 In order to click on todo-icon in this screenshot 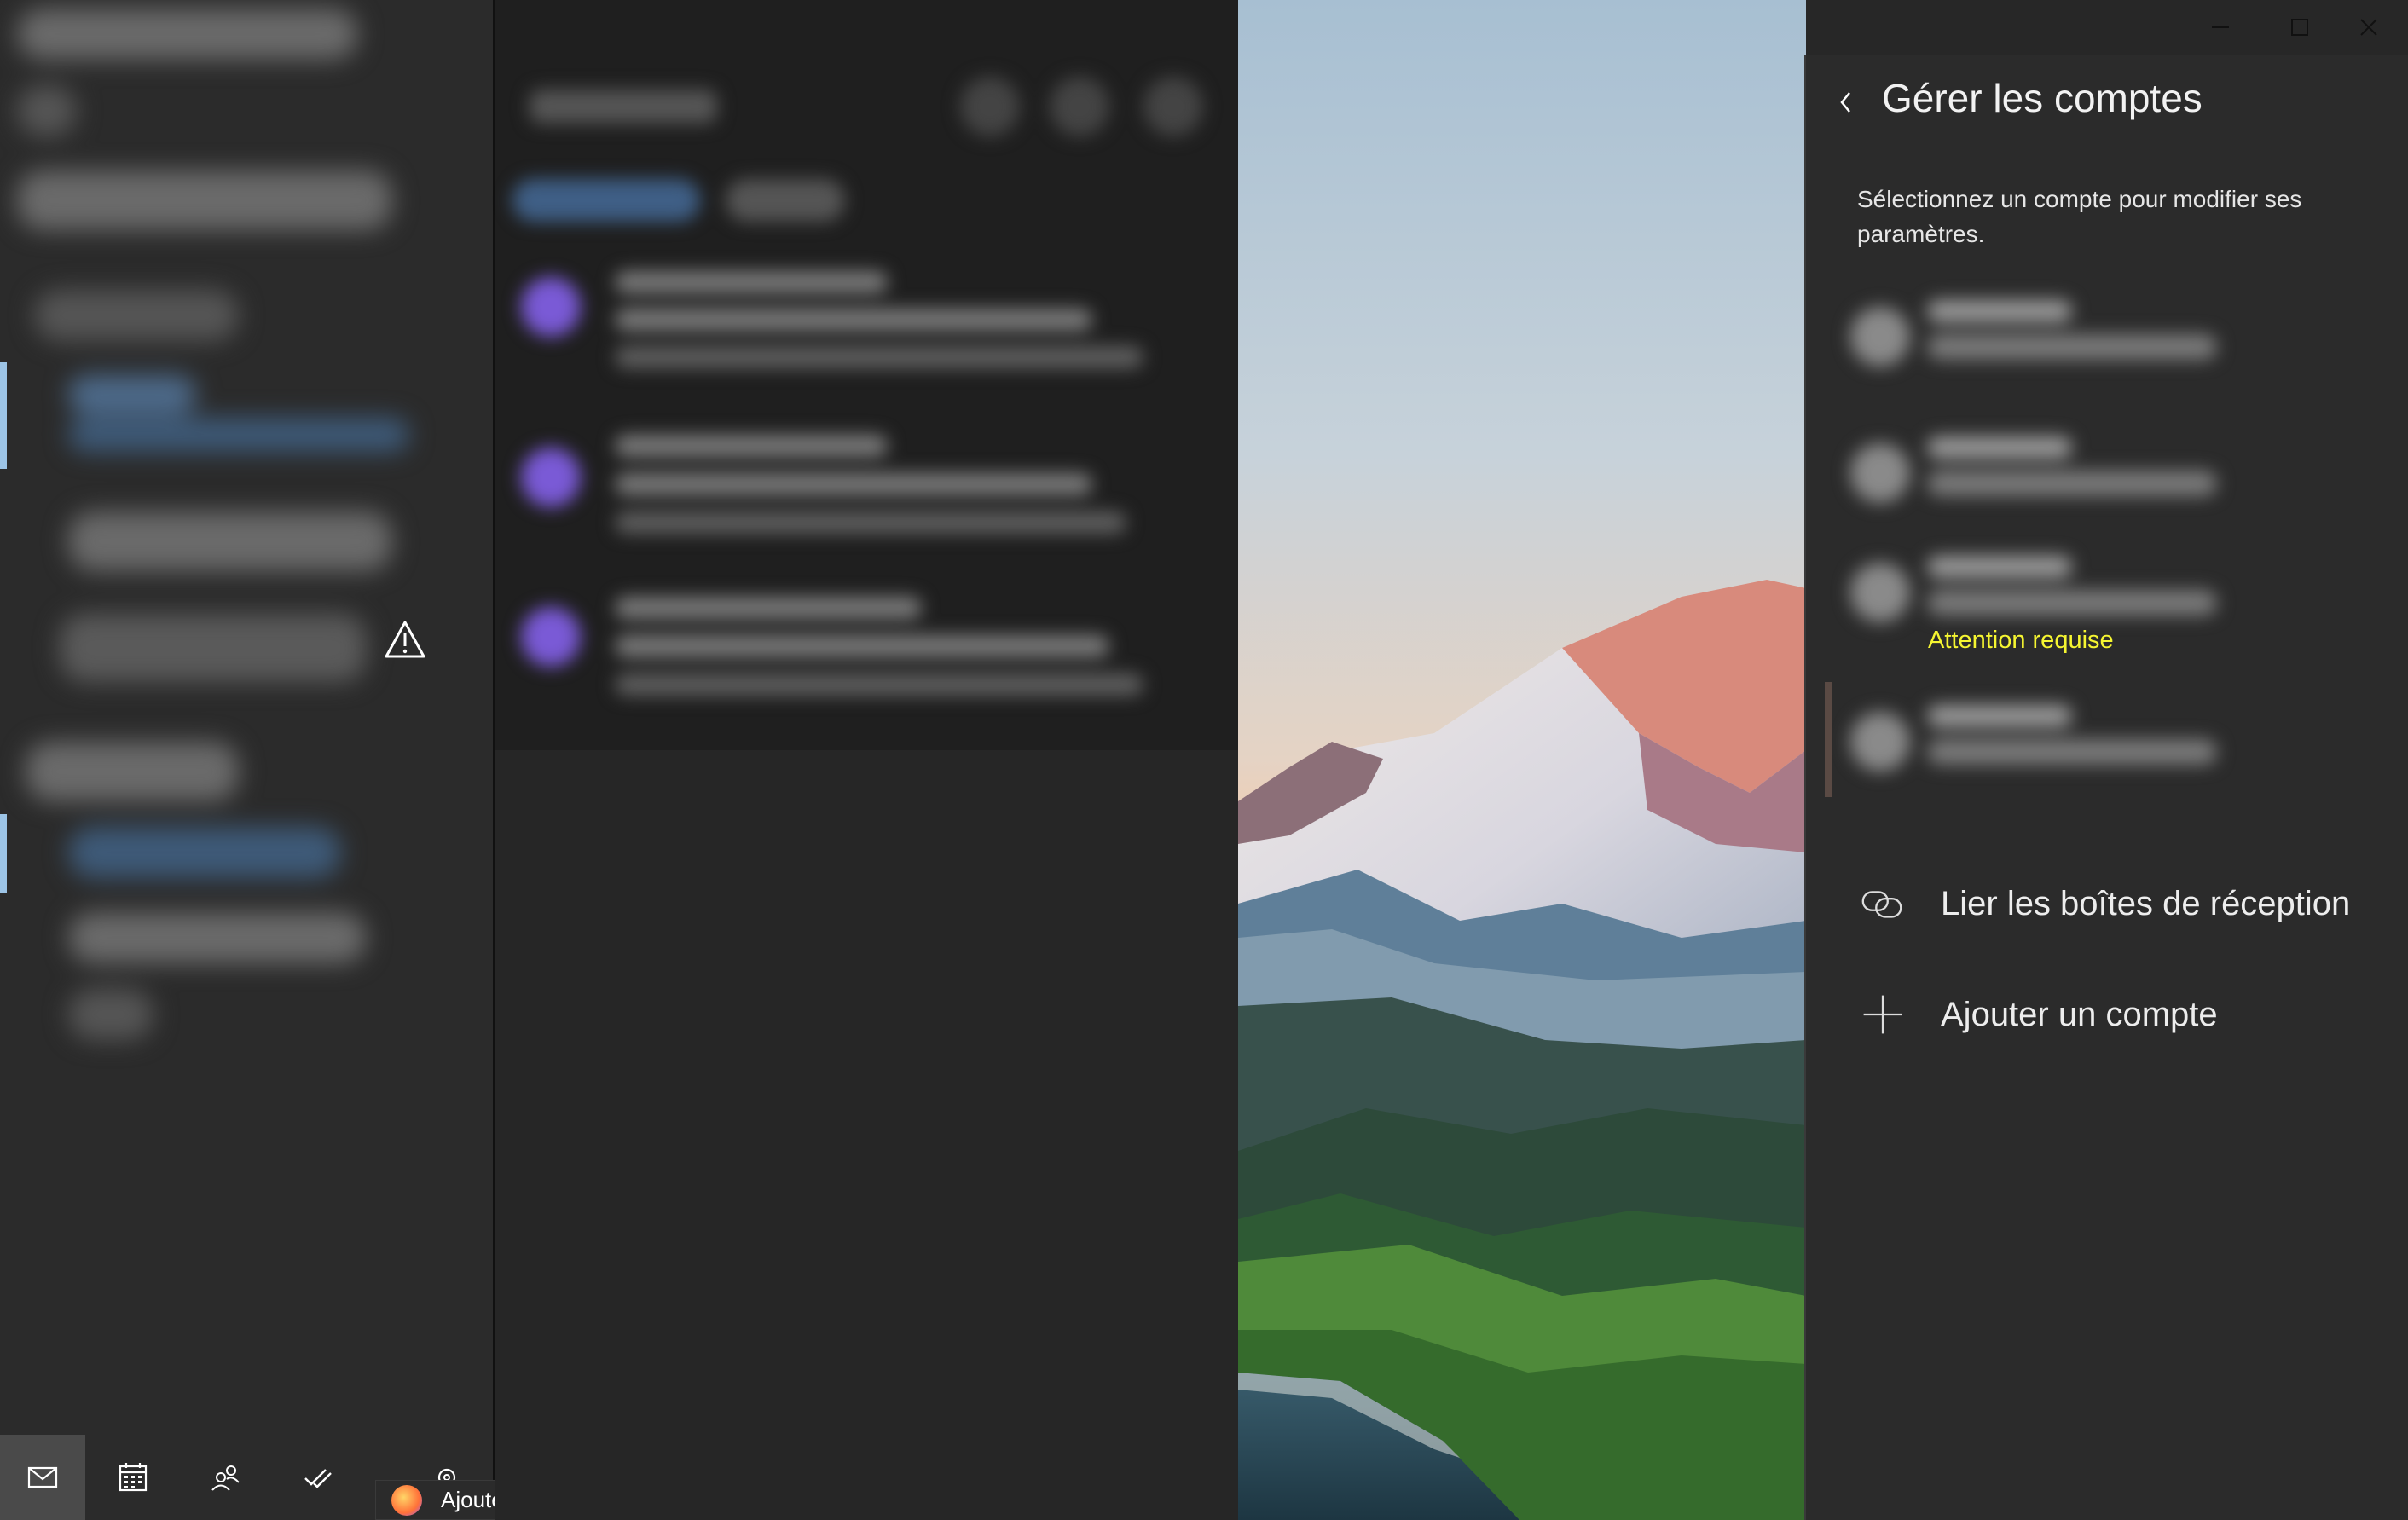, I will do `click(318, 1478)`.